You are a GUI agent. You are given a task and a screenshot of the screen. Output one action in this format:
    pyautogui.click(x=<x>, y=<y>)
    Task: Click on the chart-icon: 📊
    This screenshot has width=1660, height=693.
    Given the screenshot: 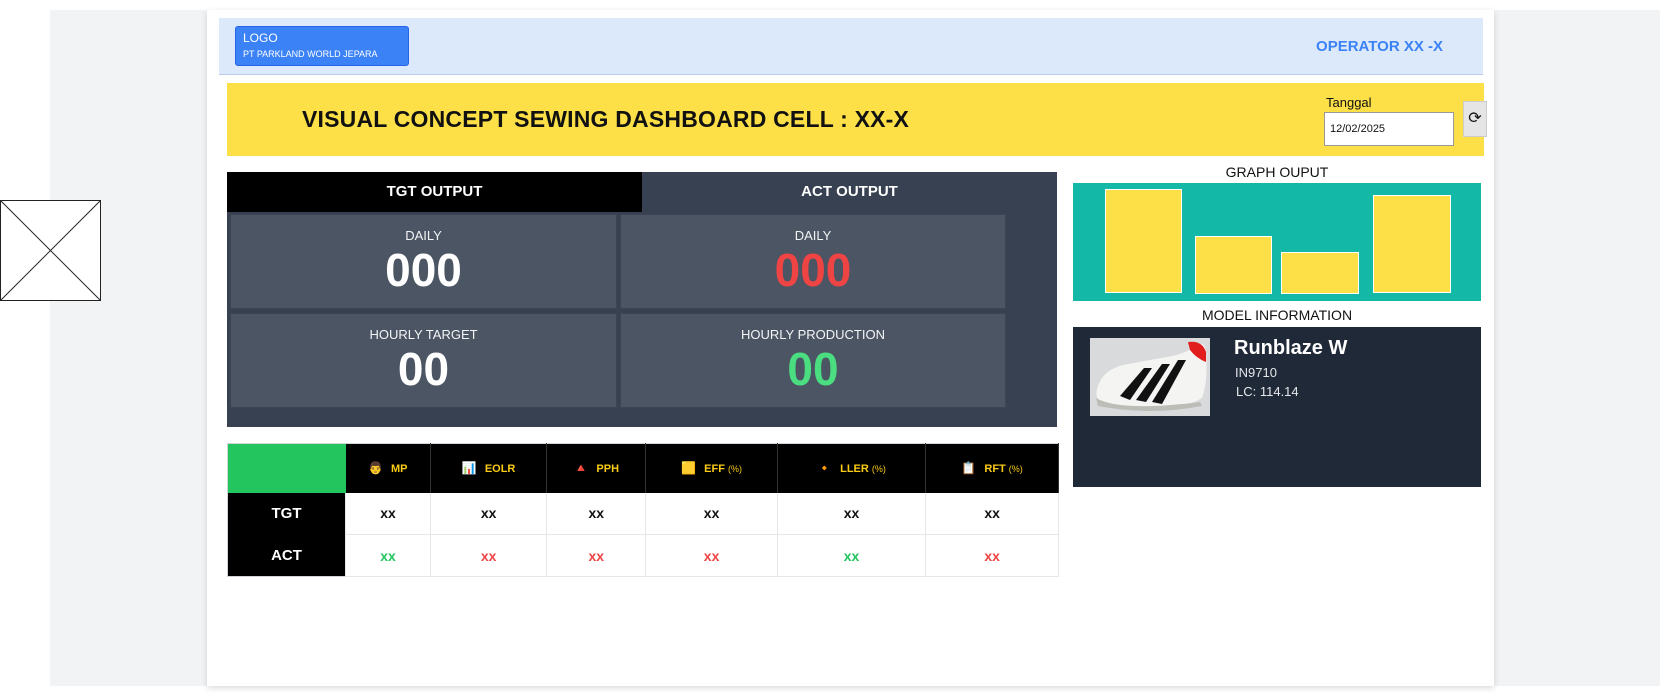 What is the action you would take?
    pyautogui.click(x=469, y=468)
    